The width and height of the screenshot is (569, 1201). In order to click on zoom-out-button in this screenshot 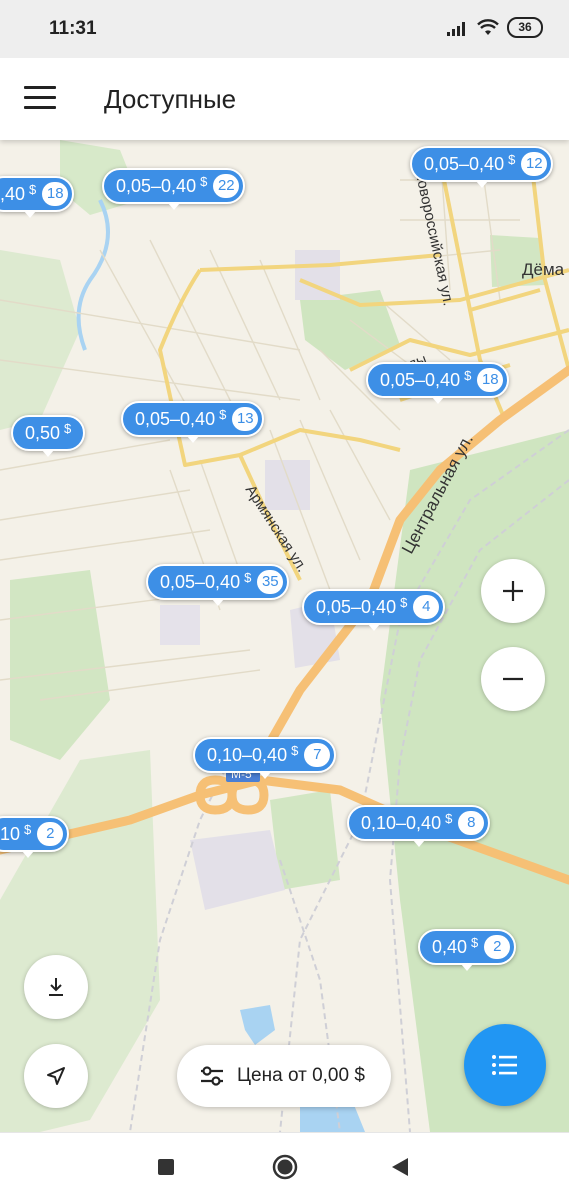, I will do `click(513, 679)`.